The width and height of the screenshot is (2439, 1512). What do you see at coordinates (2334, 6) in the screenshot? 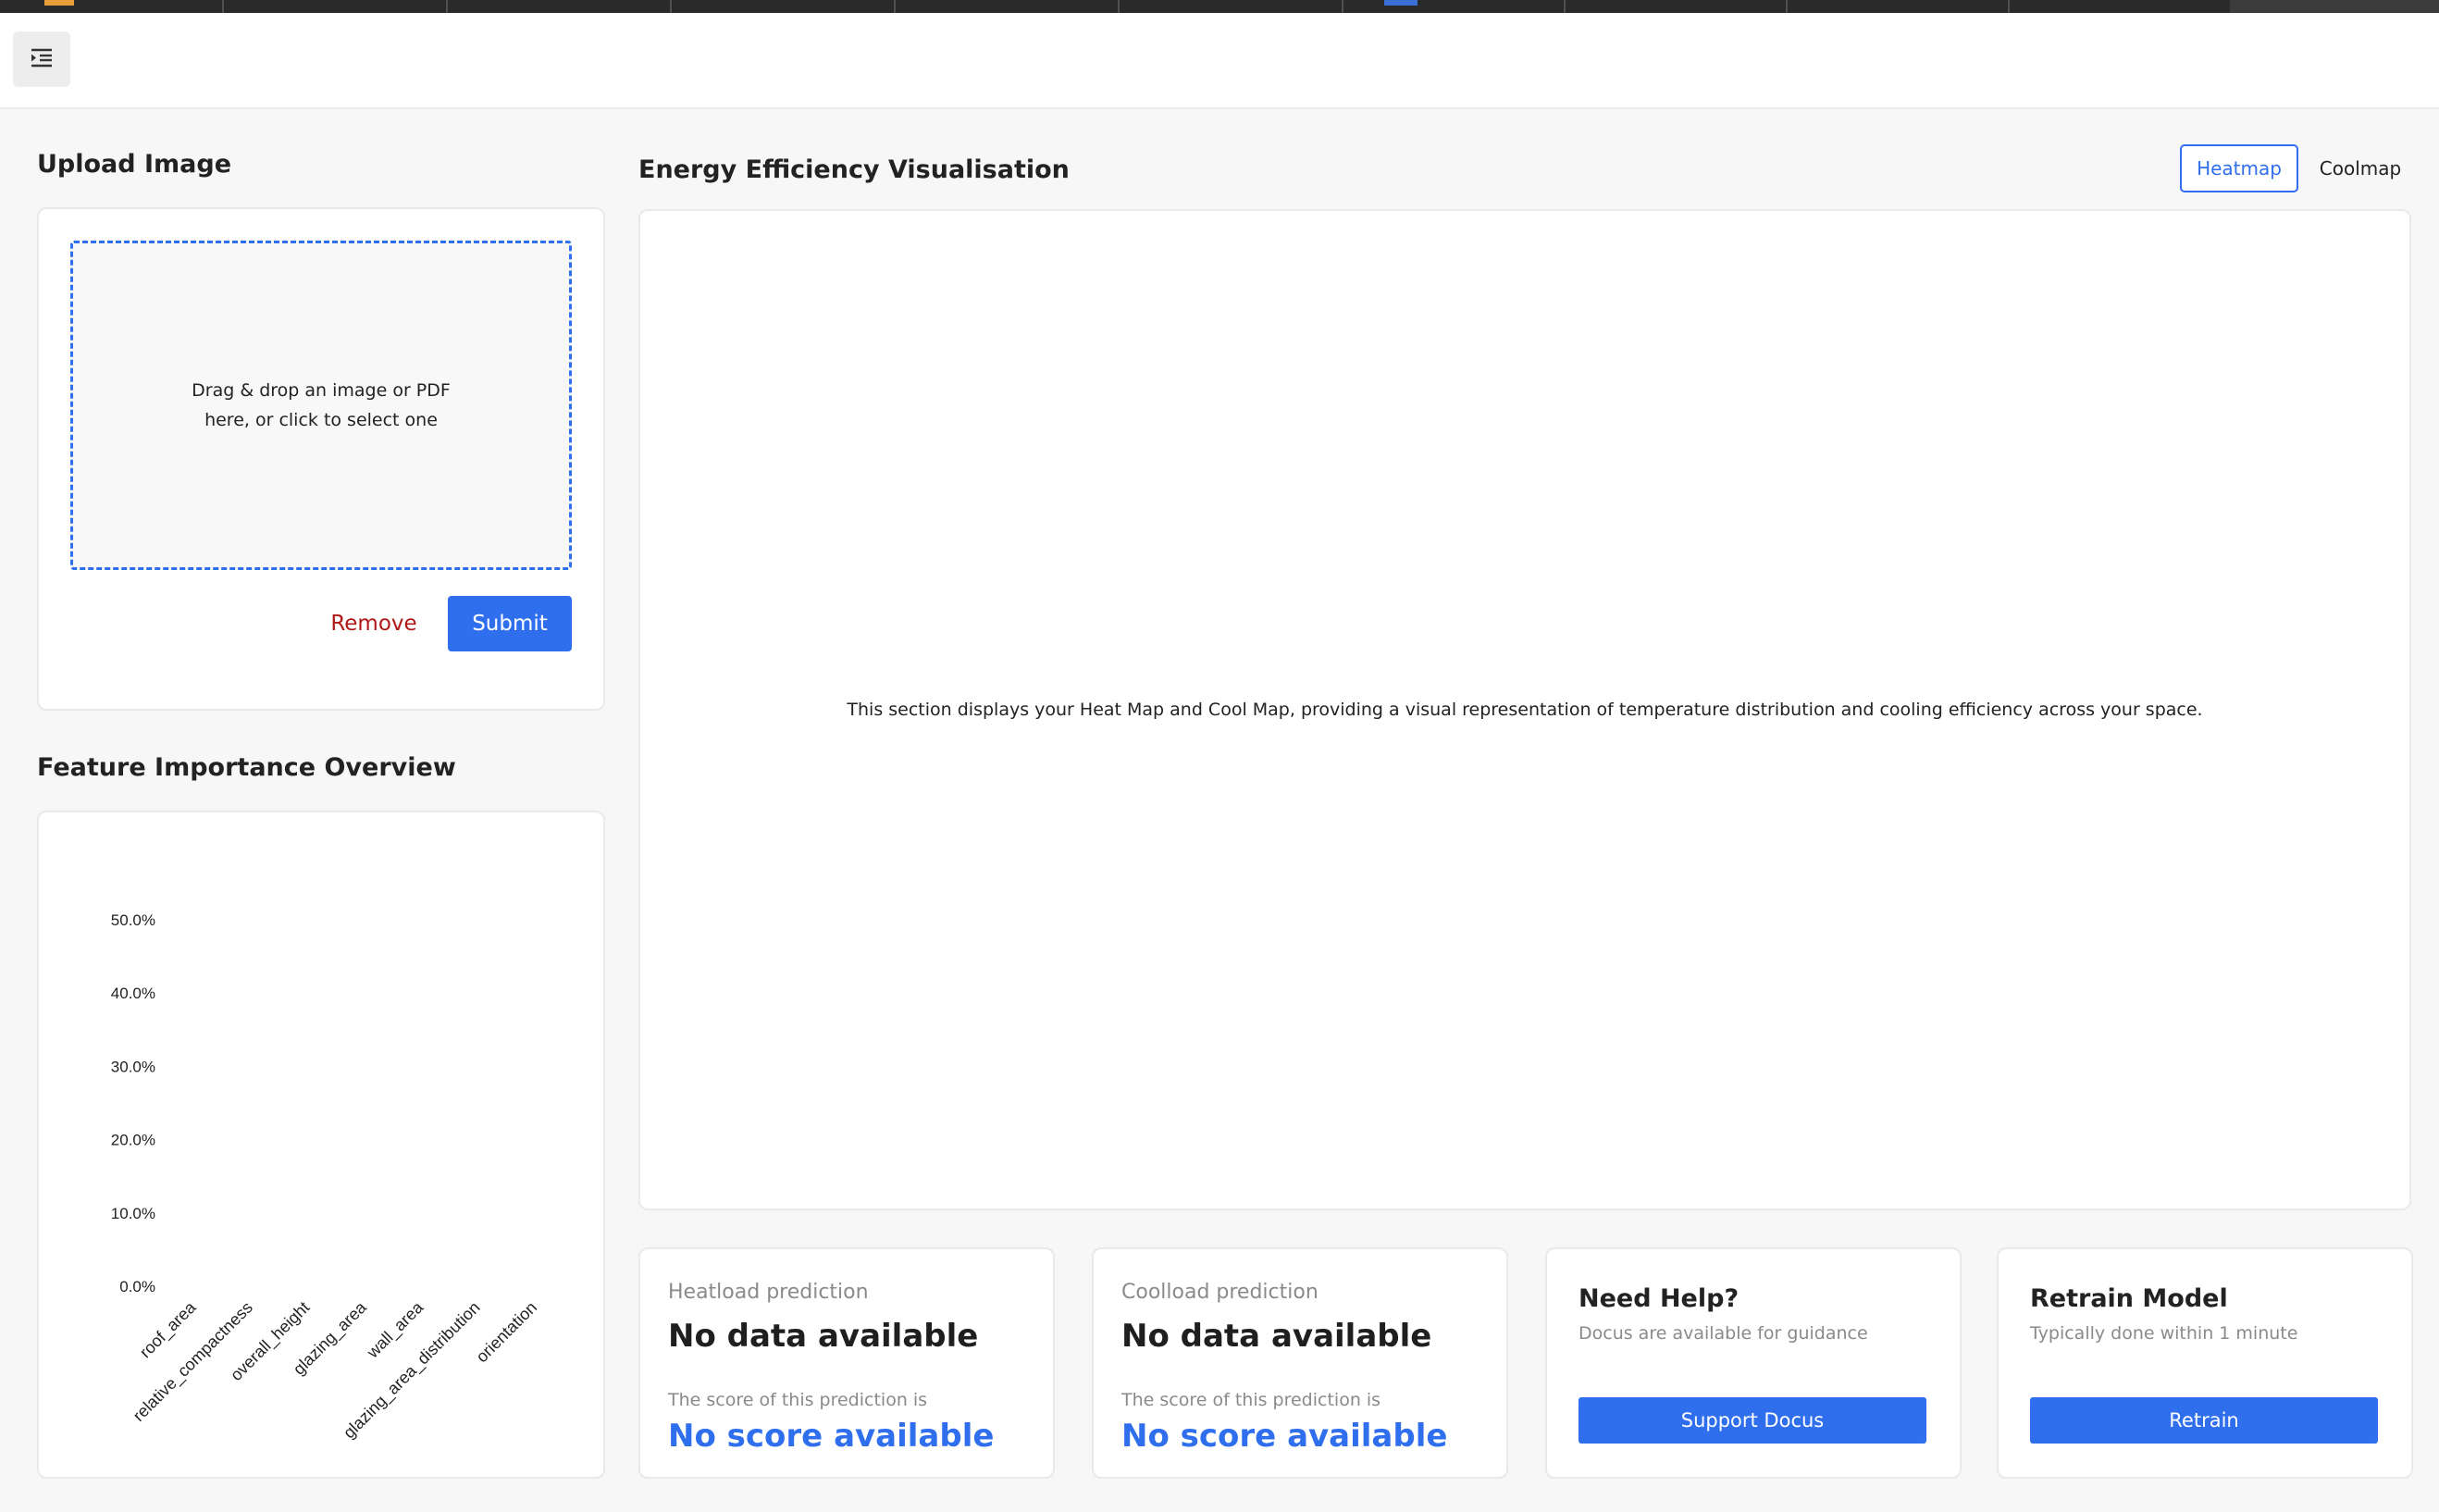
I see `tab-overflow` at bounding box center [2334, 6].